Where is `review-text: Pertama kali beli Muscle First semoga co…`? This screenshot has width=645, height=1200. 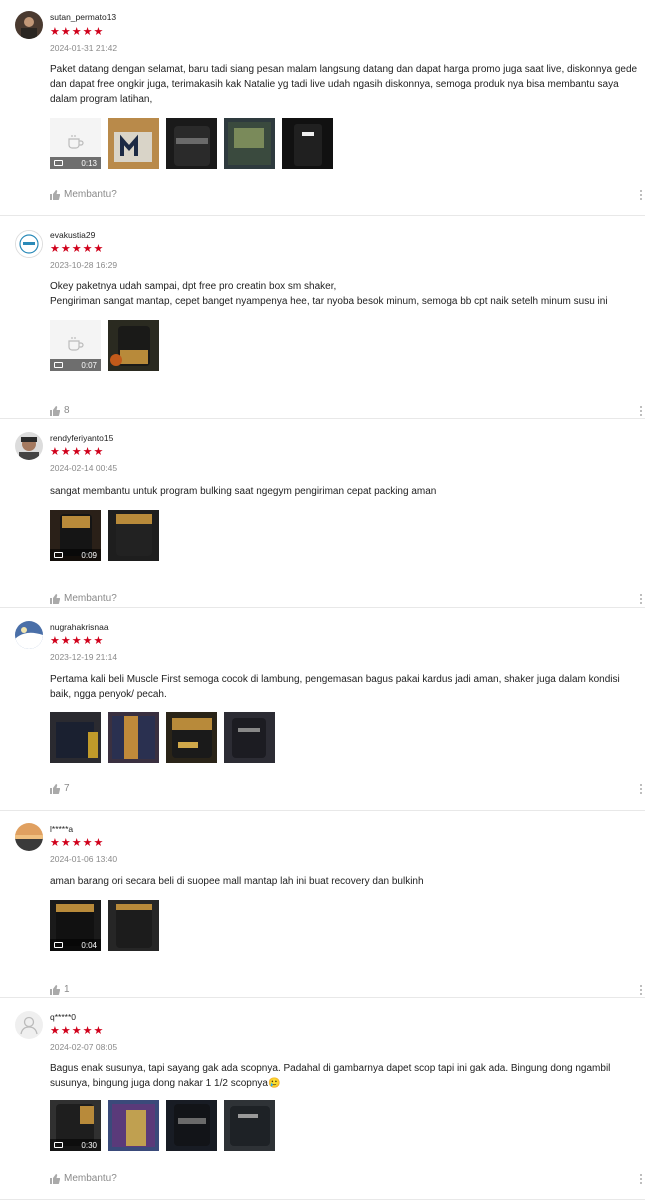 review-text: Pertama kali beli Muscle First semoga co… is located at coordinates (335, 687).